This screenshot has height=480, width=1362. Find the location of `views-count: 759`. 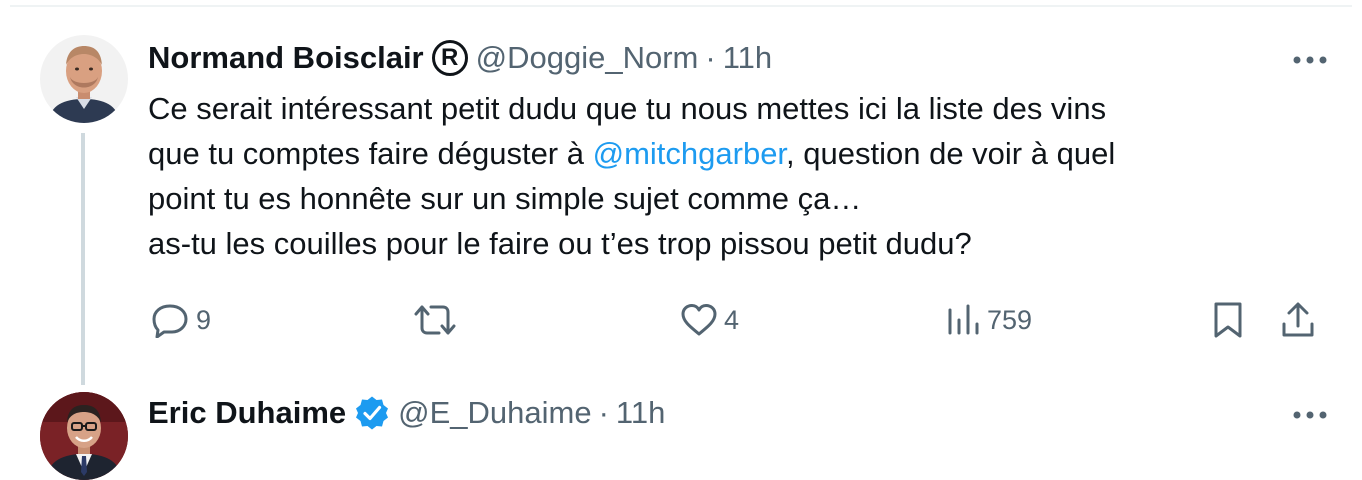

views-count: 759 is located at coordinates (1010, 319).